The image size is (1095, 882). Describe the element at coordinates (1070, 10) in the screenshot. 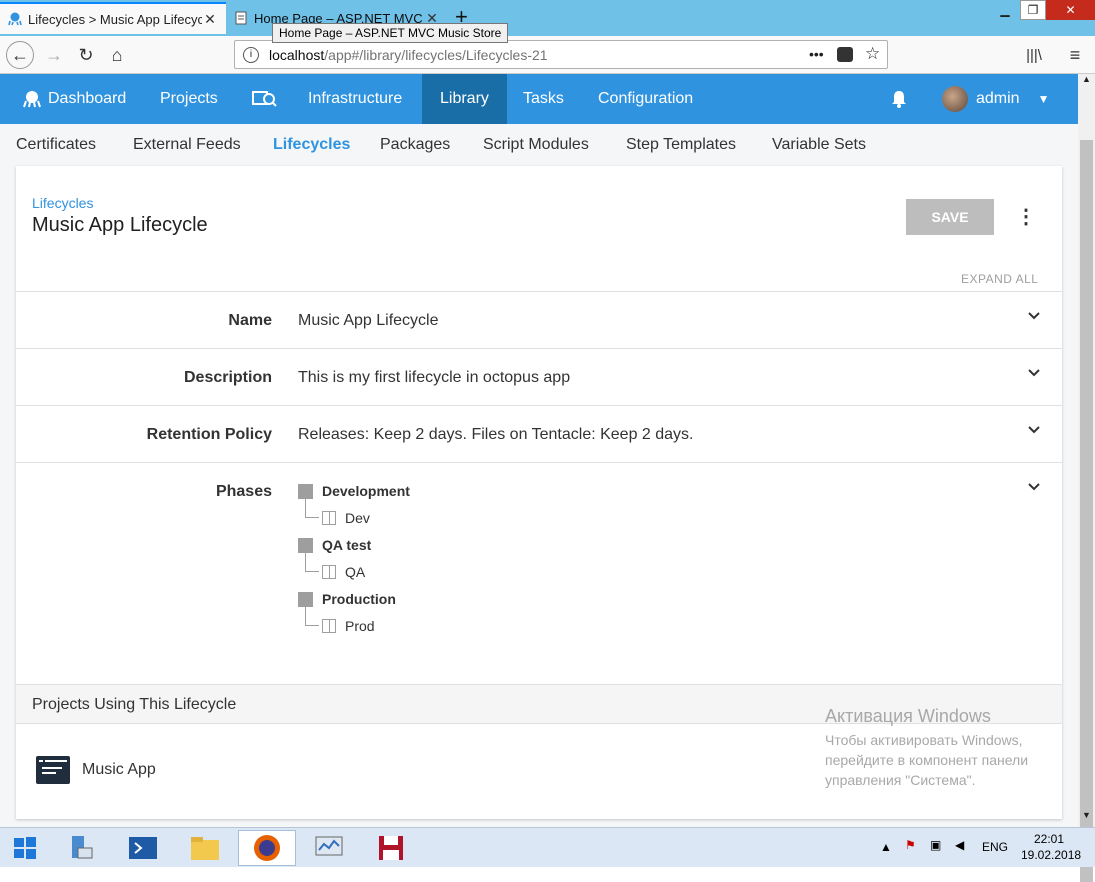

I see `window-close-icon: ✕` at that location.